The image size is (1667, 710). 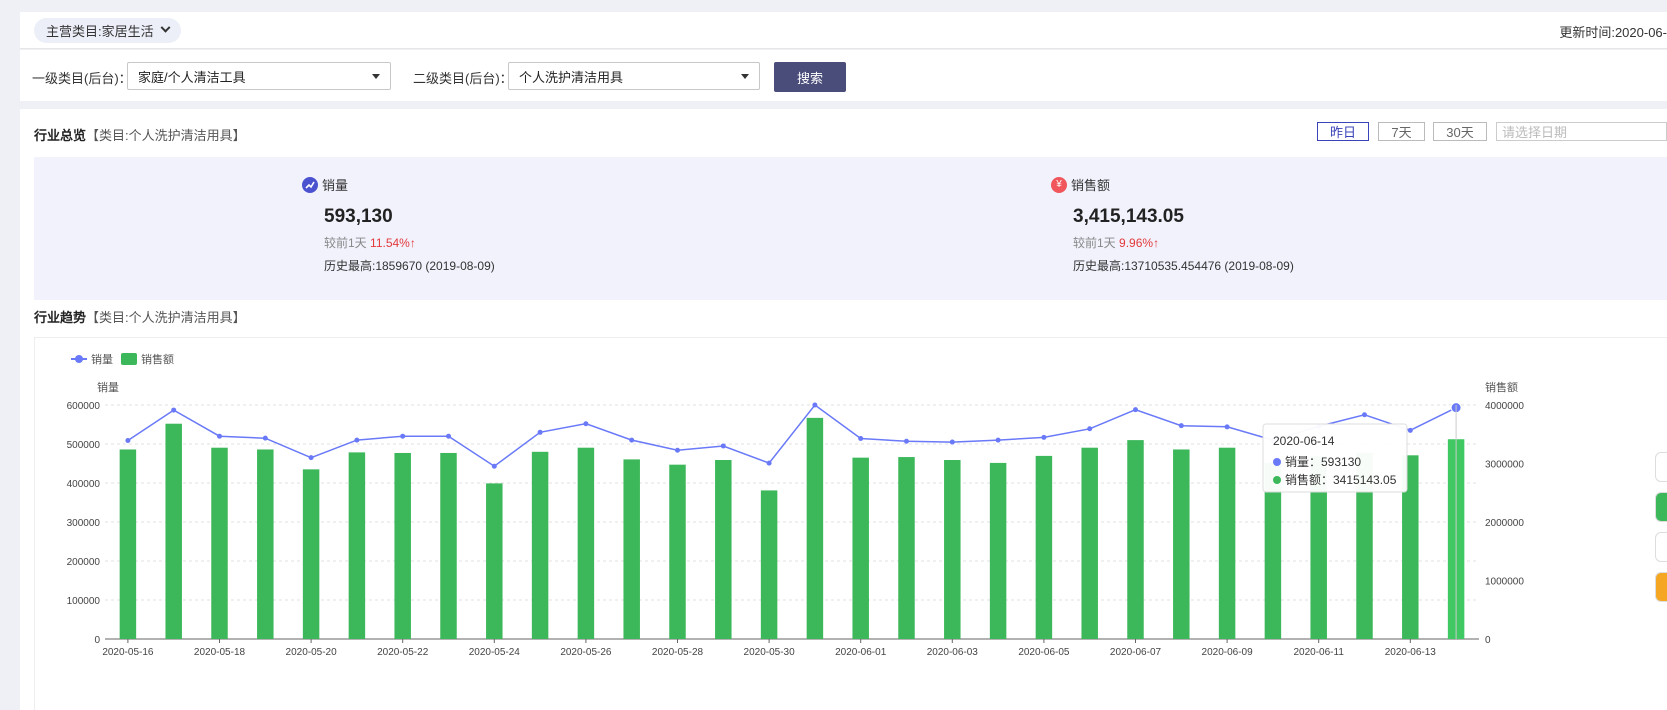 I want to click on y-left-tick-label: 0, so click(x=97, y=640).